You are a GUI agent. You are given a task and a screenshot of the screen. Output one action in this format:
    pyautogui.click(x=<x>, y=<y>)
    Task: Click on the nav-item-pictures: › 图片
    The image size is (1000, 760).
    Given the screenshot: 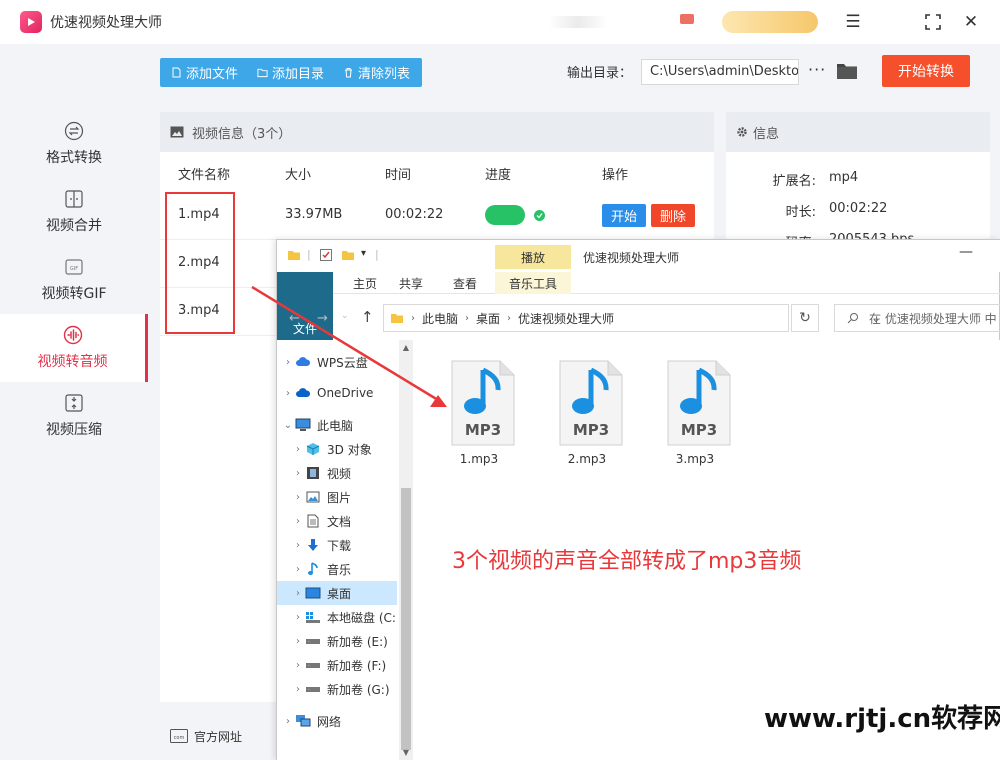 What is the action you would take?
    pyautogui.click(x=337, y=497)
    